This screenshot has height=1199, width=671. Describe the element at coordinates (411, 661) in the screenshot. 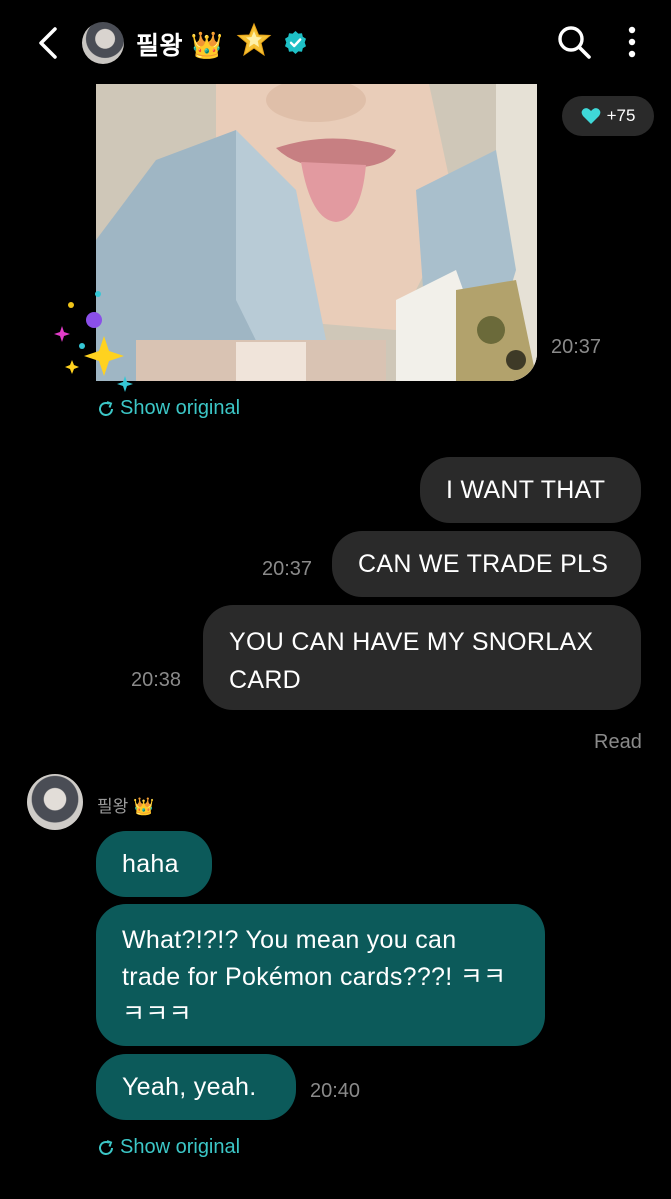

I see `message-text: YOU CAN HAVE MY SNORLAX CARD` at that location.